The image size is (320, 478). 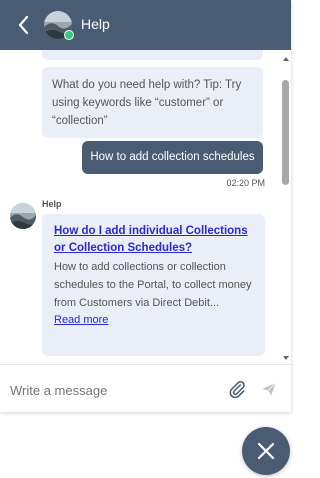 What do you see at coordinates (152, 55) in the screenshot?
I see `previous-message-bubble` at bounding box center [152, 55].